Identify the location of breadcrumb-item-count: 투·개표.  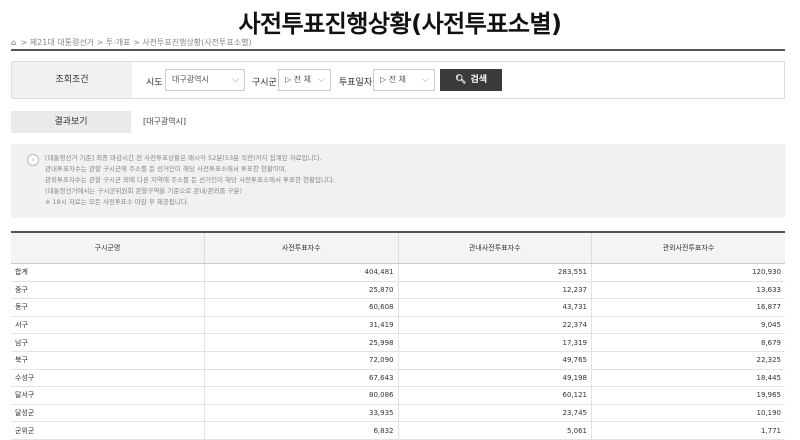
(118, 42).